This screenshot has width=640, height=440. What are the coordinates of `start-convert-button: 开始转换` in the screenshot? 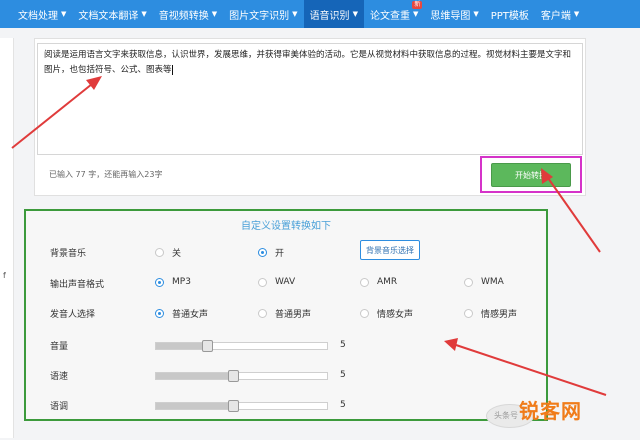 It's located at (531, 175).